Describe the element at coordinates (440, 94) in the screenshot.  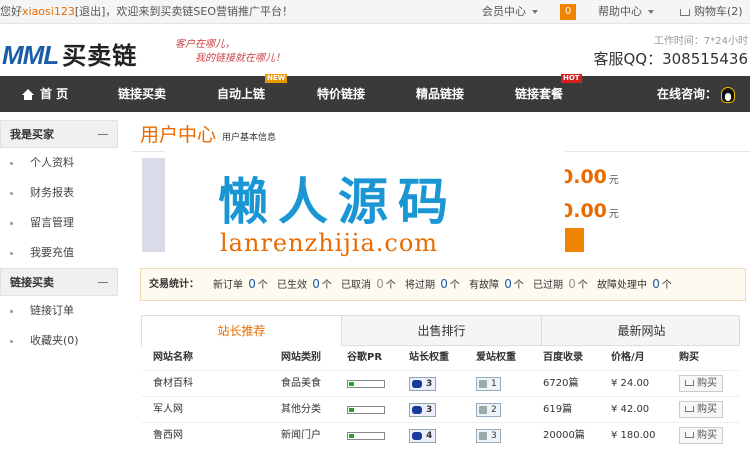
I see `nav-item-premium-links: 精品链接` at that location.